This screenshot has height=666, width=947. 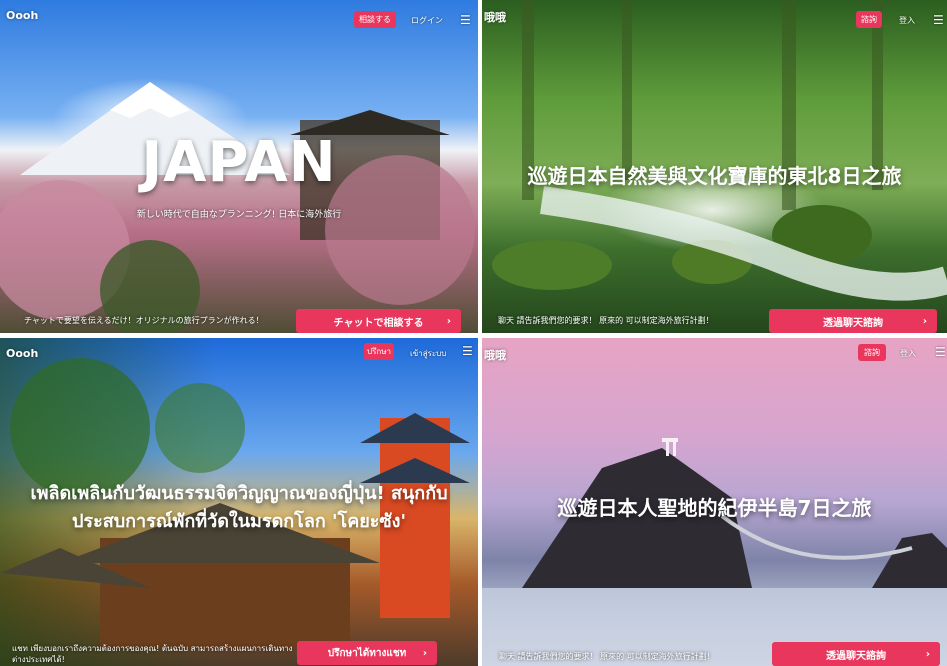 What do you see at coordinates (379, 351) in the screenshot?
I see `consult-button: ปรึกษา` at bounding box center [379, 351].